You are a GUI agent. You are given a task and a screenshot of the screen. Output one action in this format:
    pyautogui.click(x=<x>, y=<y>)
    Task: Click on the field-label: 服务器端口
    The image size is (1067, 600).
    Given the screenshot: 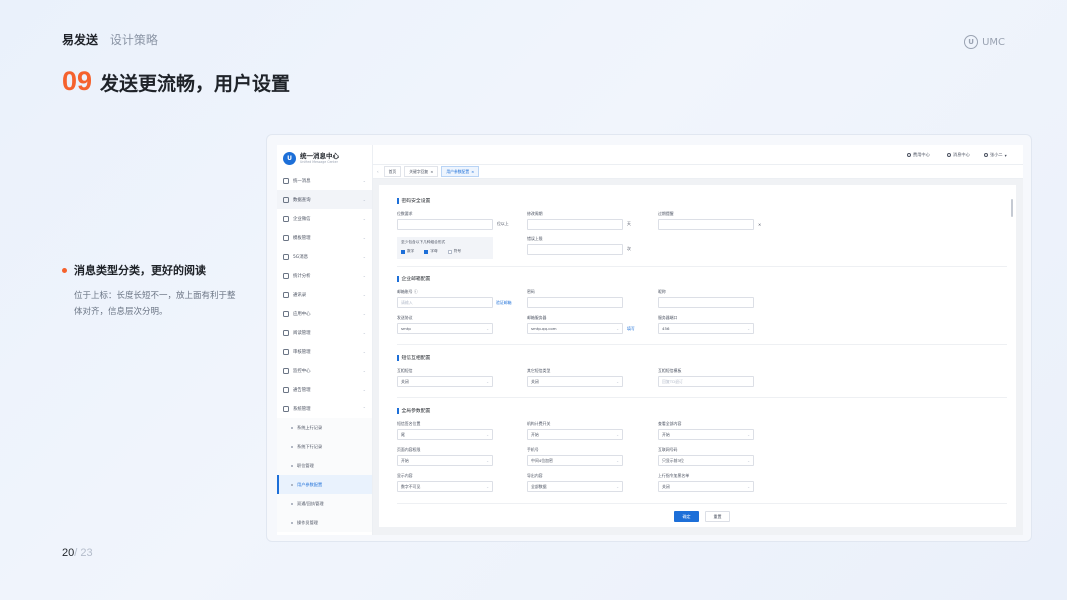 What is the action you would take?
    pyautogui.click(x=668, y=317)
    